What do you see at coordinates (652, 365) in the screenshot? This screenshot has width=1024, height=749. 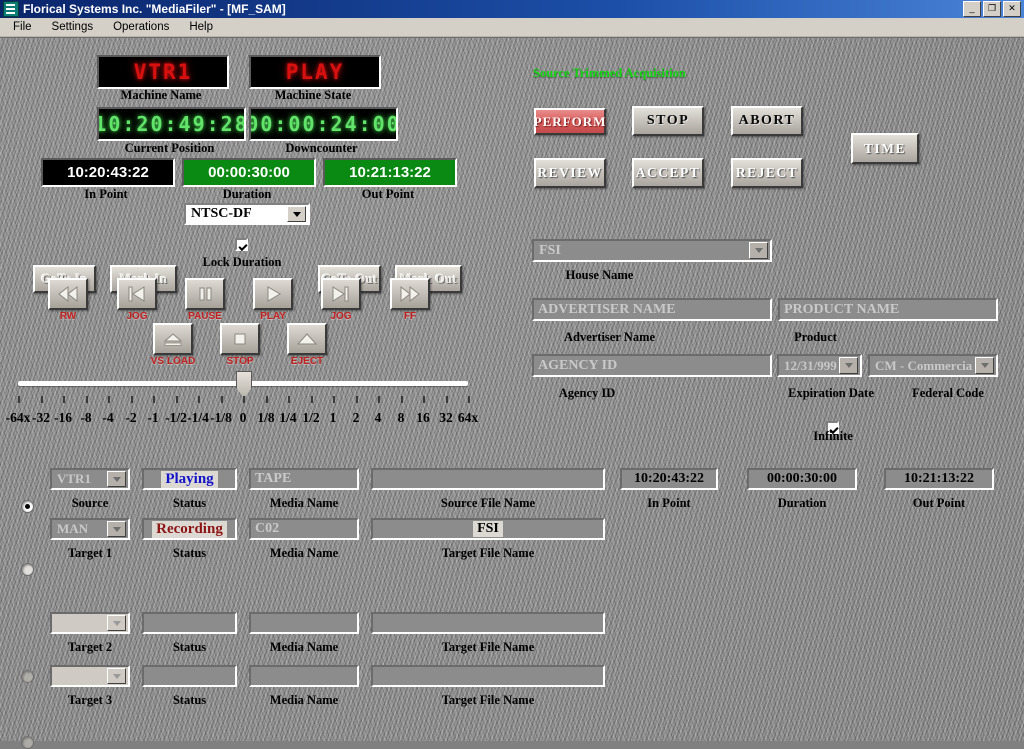 I see `agency-id-field: AGENCY ID` at bounding box center [652, 365].